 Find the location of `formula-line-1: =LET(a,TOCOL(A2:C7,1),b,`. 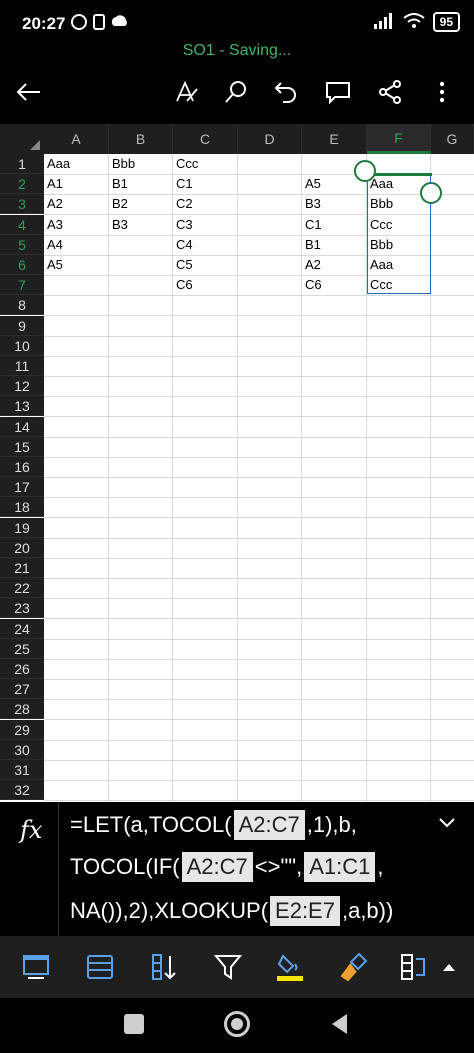

formula-line-1: =LET(a,TOCOL(A2:C7,1),b, is located at coordinates (213, 825).